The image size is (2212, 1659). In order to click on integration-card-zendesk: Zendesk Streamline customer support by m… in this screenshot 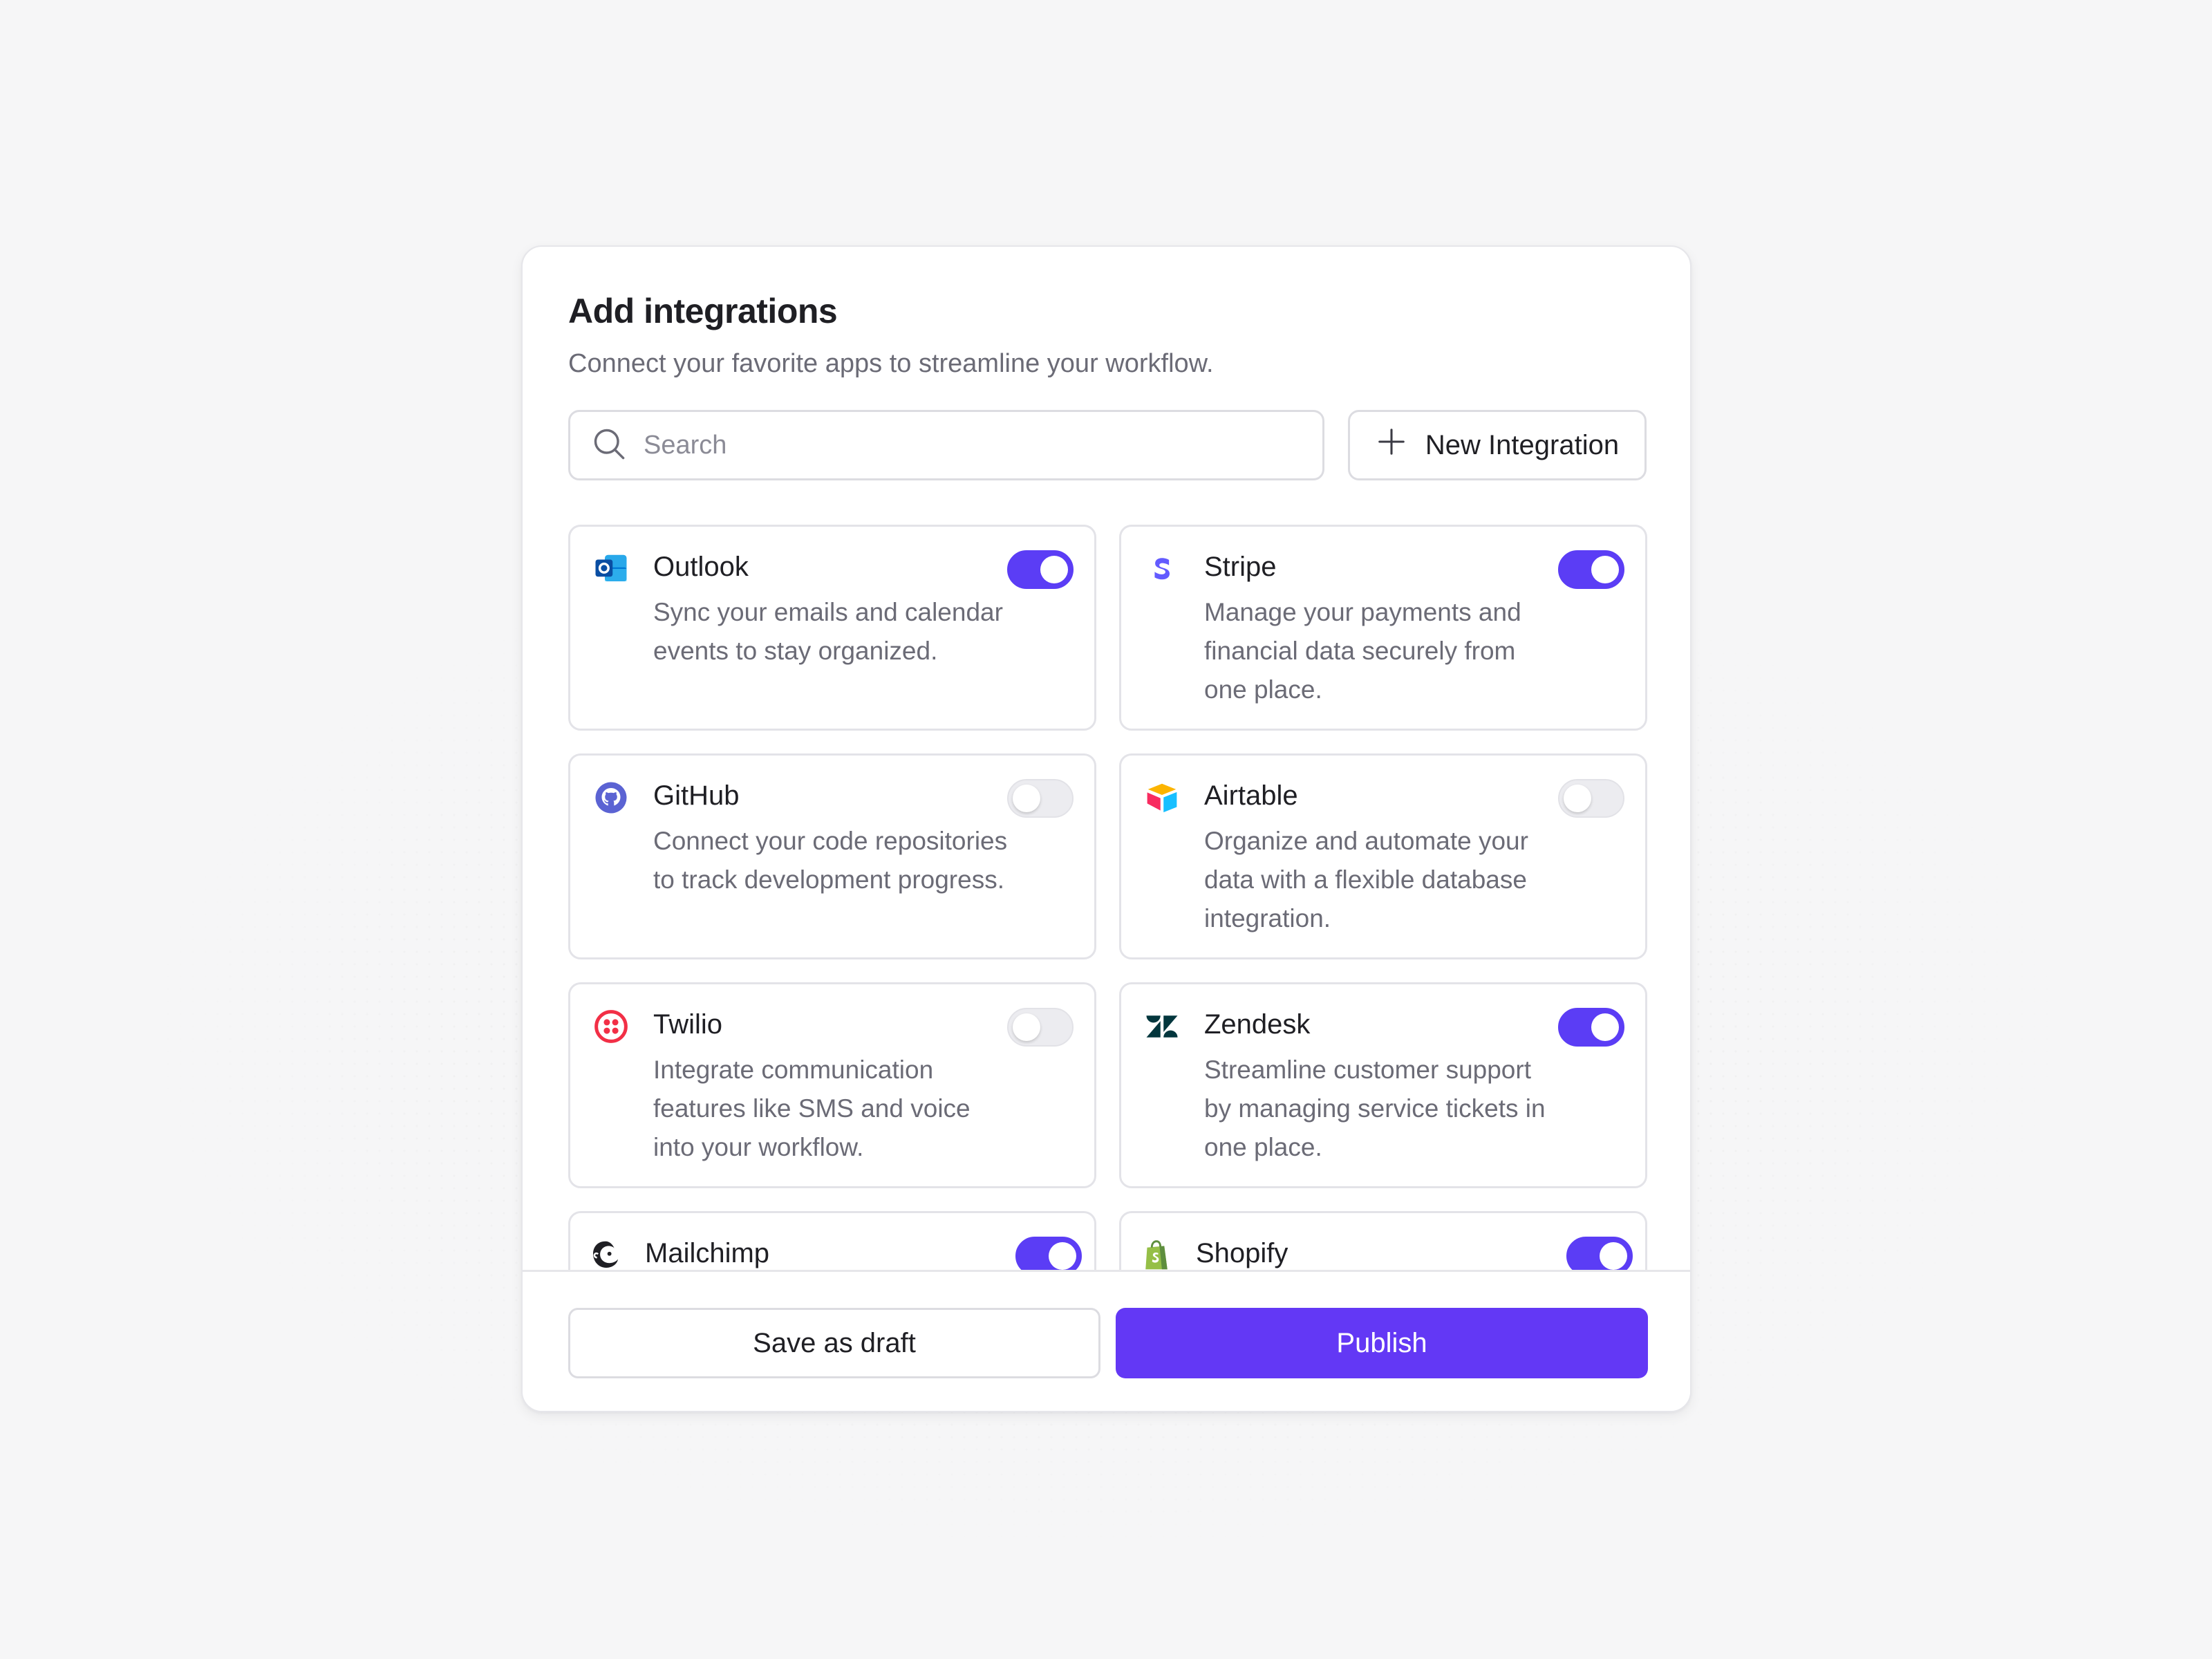, I will do `click(1383, 1085)`.